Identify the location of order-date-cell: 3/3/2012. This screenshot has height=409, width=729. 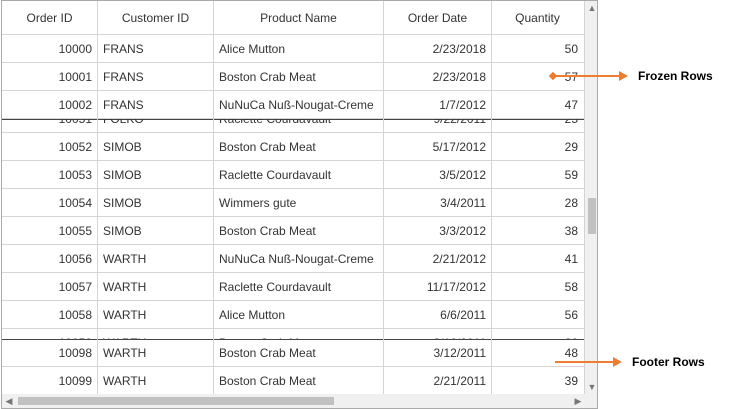
(438, 231).